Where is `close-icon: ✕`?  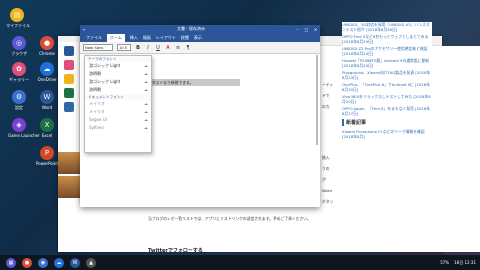 close-icon: ✕ is located at coordinates (315, 29).